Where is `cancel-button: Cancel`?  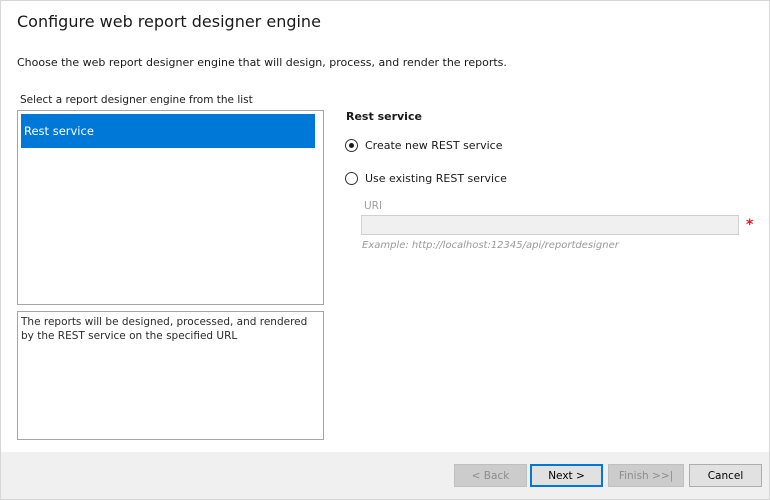
cancel-button: Cancel is located at coordinates (725, 475).